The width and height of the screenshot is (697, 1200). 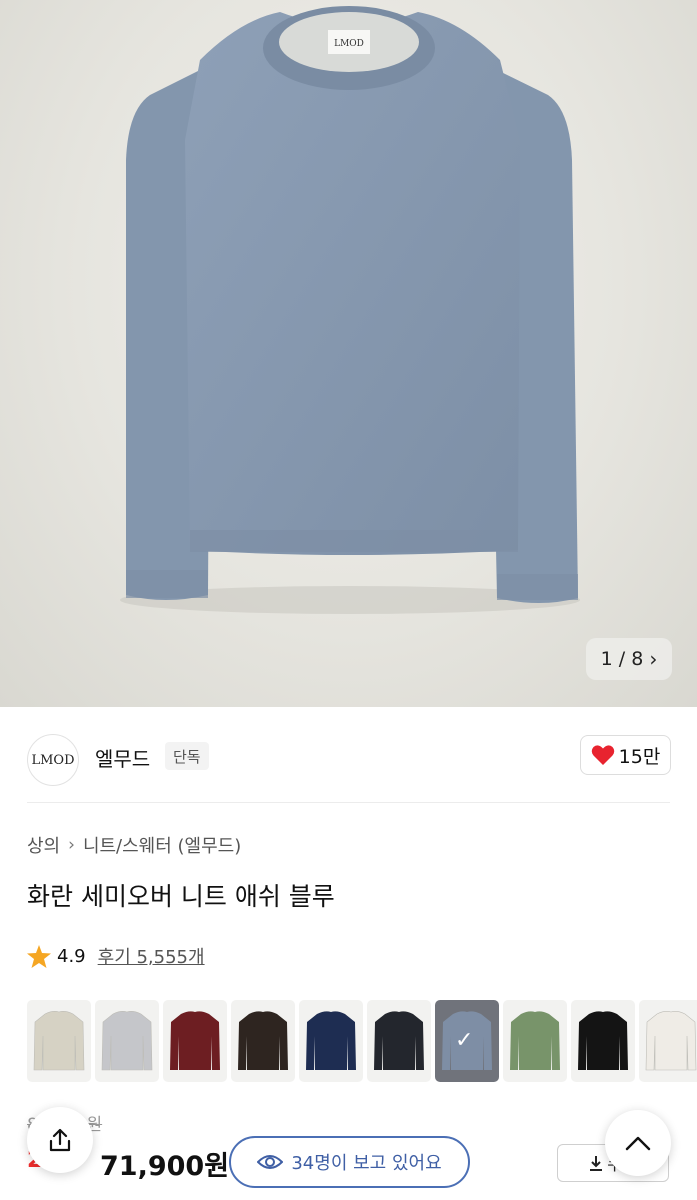 What do you see at coordinates (602, 755) in the screenshot?
I see `heart-icon` at bounding box center [602, 755].